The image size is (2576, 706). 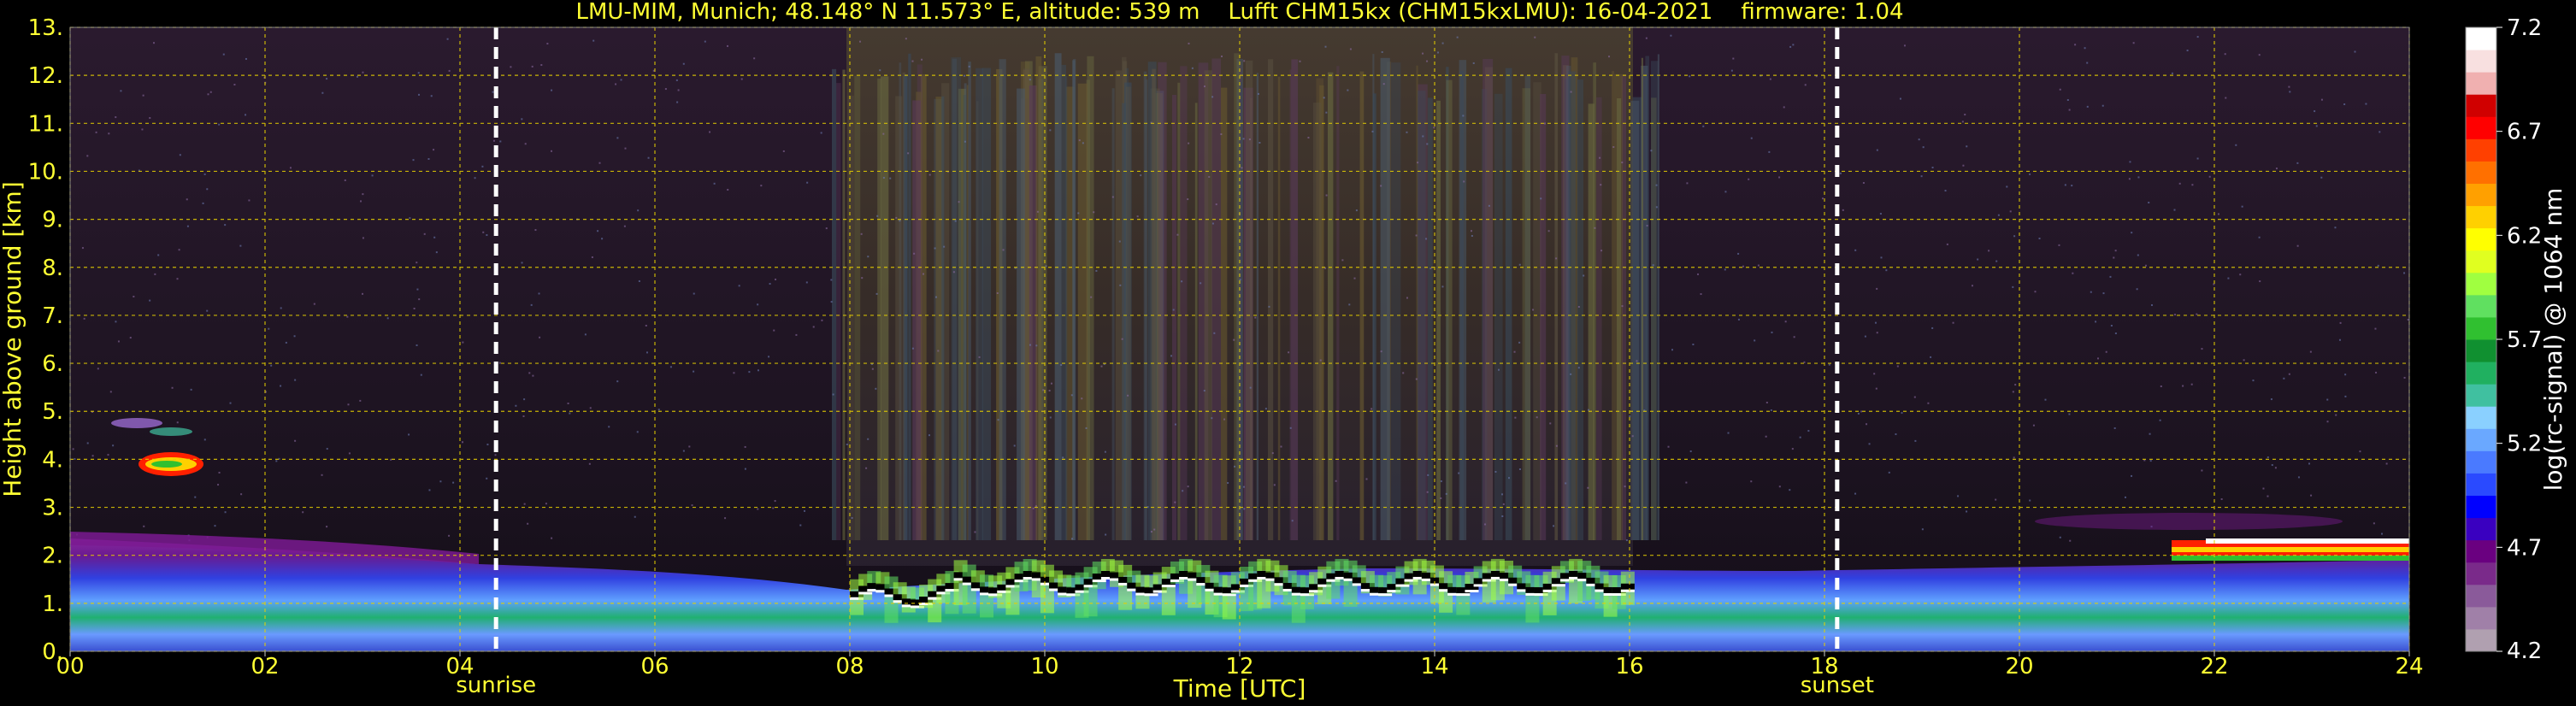 I want to click on y-tick-label: 7., so click(x=52, y=316).